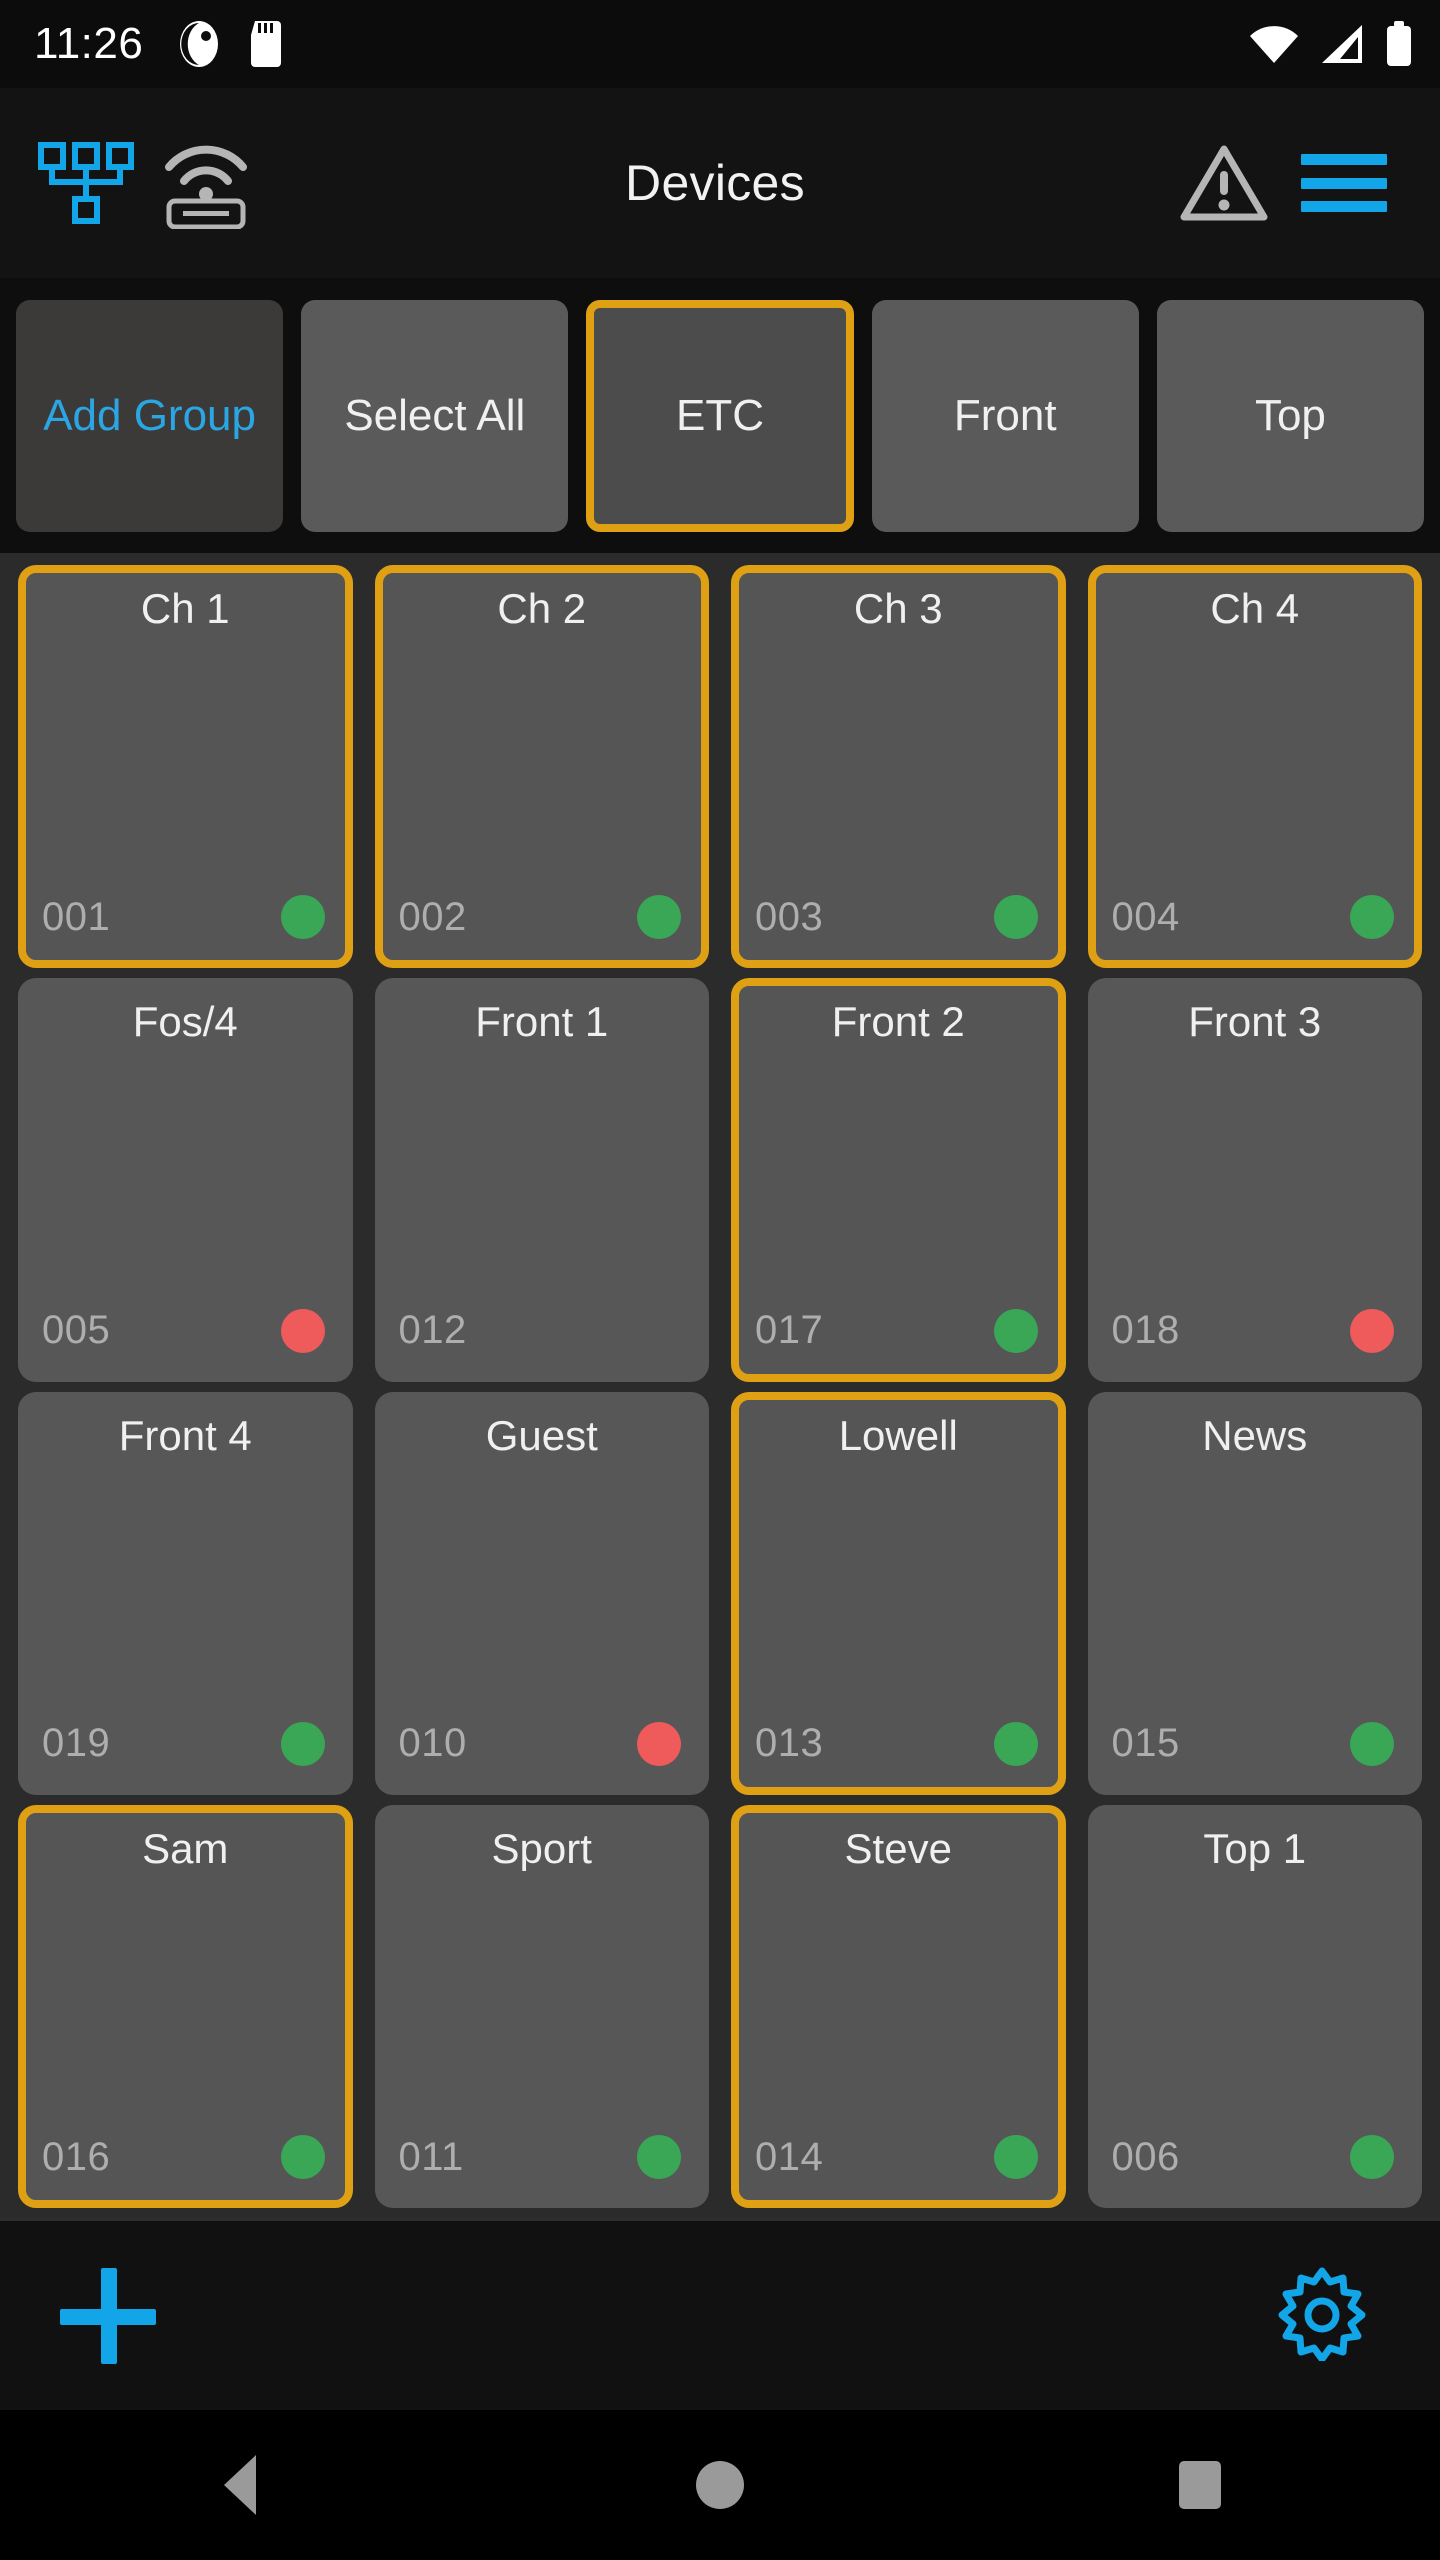 The width and height of the screenshot is (1440, 2560). I want to click on device-name: Ch 4, so click(1255, 609).